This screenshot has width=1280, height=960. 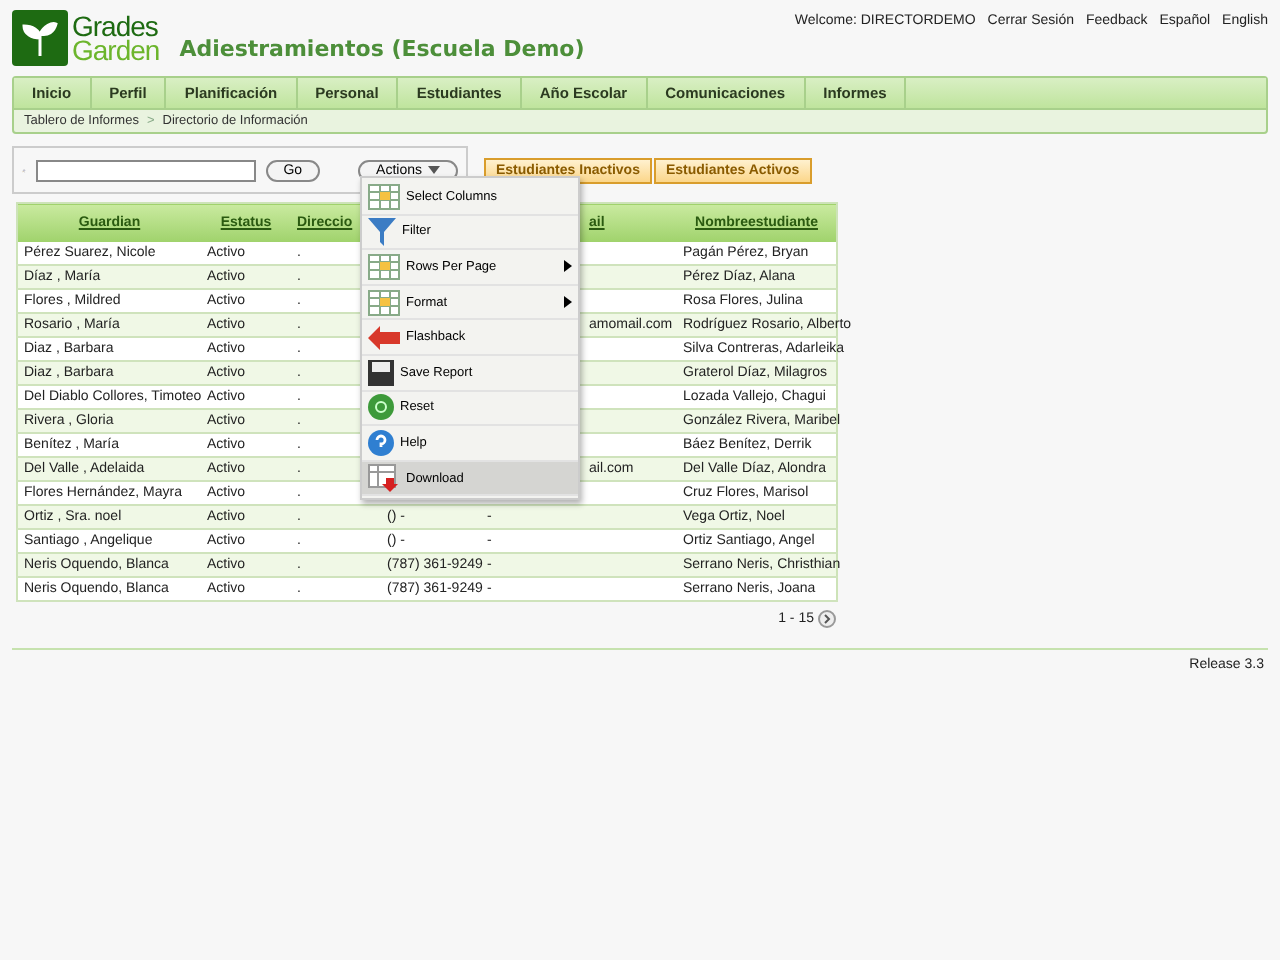 What do you see at coordinates (40, 38) in the screenshot?
I see `plant-logo-icon` at bounding box center [40, 38].